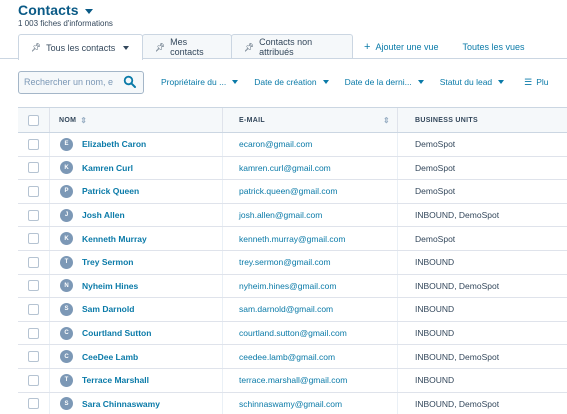 The height and width of the screenshot is (414, 567). I want to click on contact-name-cell: J Josh Allen, so click(136, 215).